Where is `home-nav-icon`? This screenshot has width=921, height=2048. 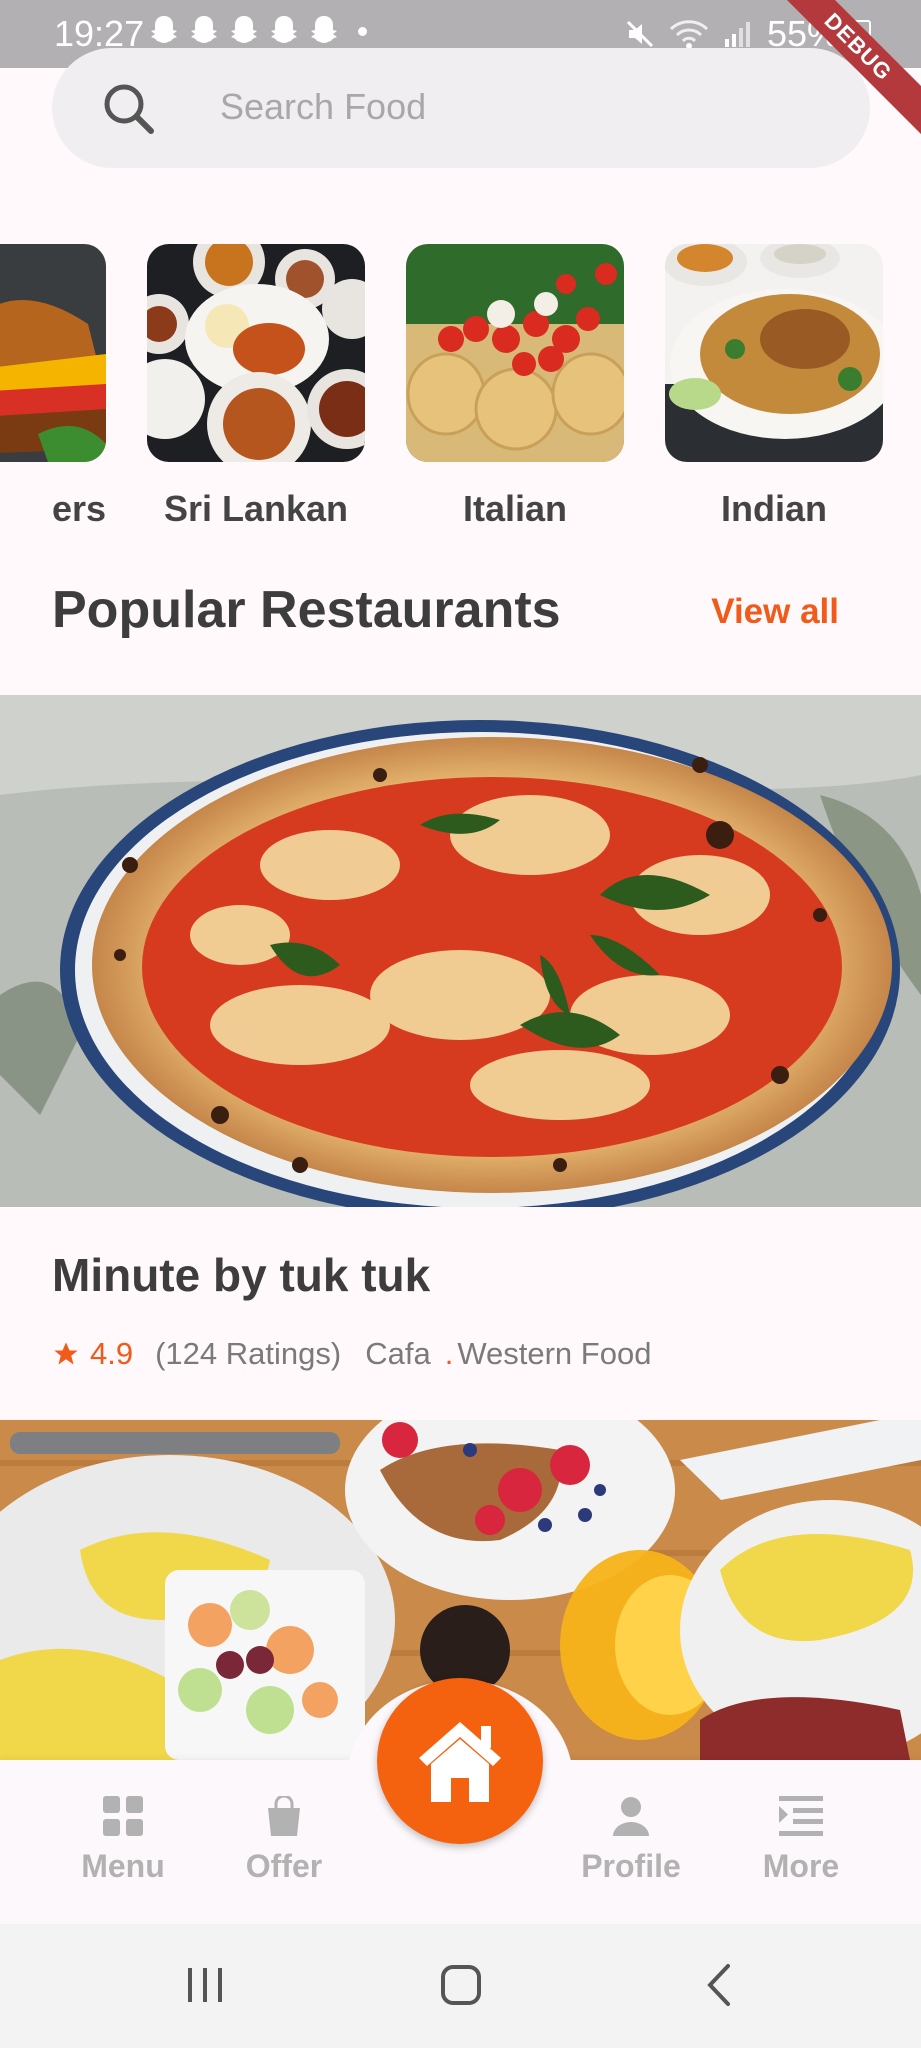
home-nav-icon is located at coordinates (461, 1985).